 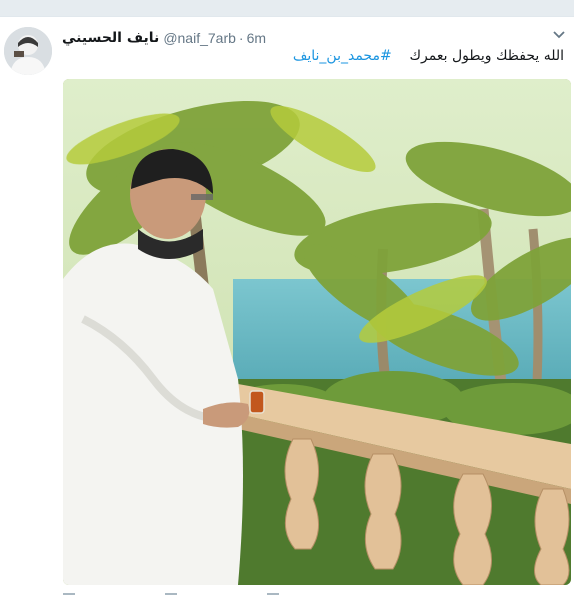 I want to click on tweet-actions, so click(x=171, y=598).